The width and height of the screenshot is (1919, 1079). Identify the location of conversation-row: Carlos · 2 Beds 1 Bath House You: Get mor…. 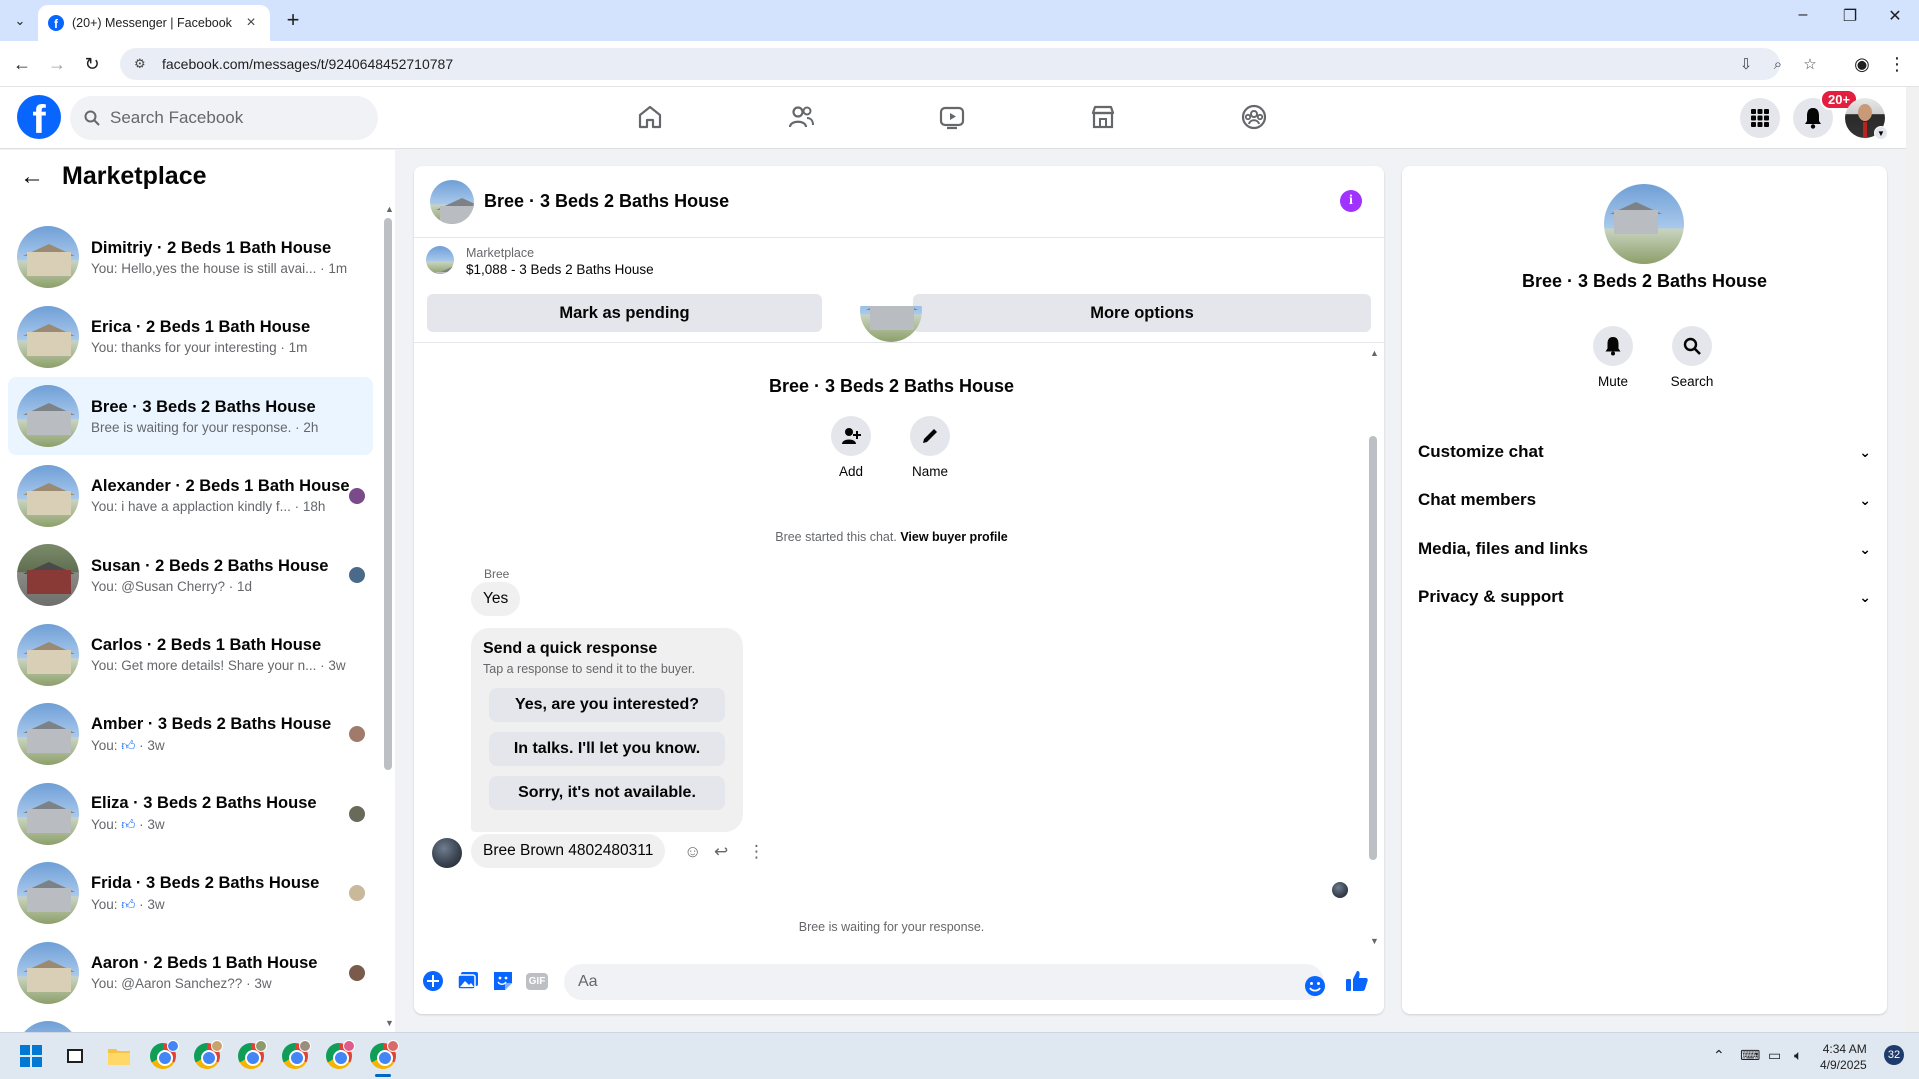
(190, 655).